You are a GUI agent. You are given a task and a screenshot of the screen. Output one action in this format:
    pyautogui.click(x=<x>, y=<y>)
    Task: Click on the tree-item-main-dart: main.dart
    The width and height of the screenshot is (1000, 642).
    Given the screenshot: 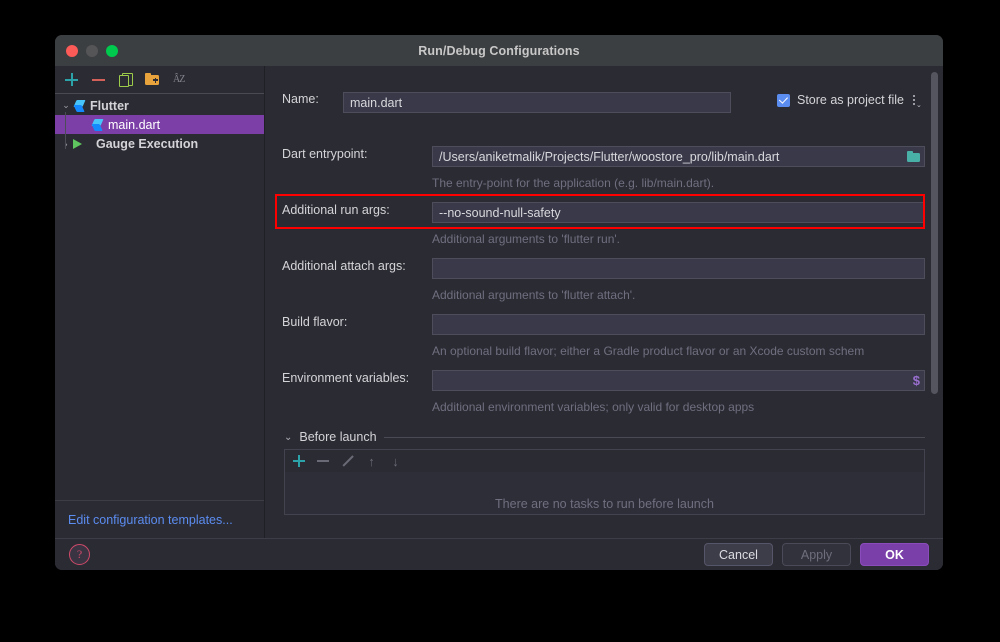 What is the action you would take?
    pyautogui.click(x=159, y=124)
    